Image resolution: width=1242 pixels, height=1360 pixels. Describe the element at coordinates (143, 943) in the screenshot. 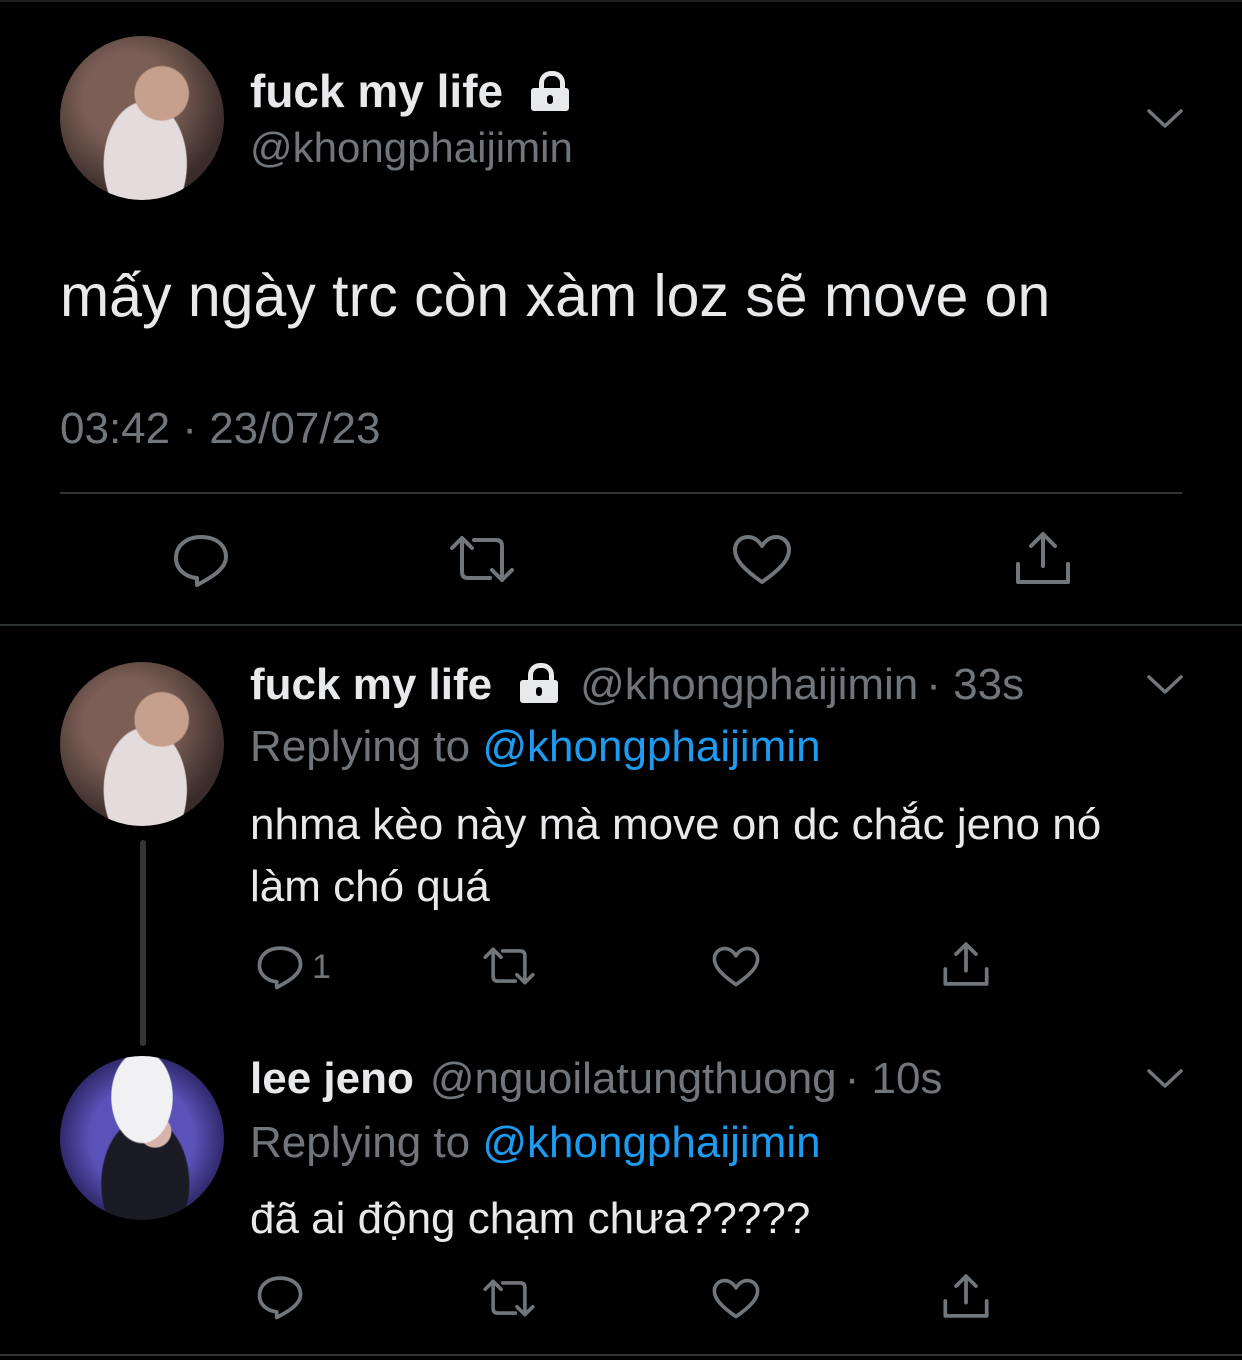

I see `thread-connector` at that location.